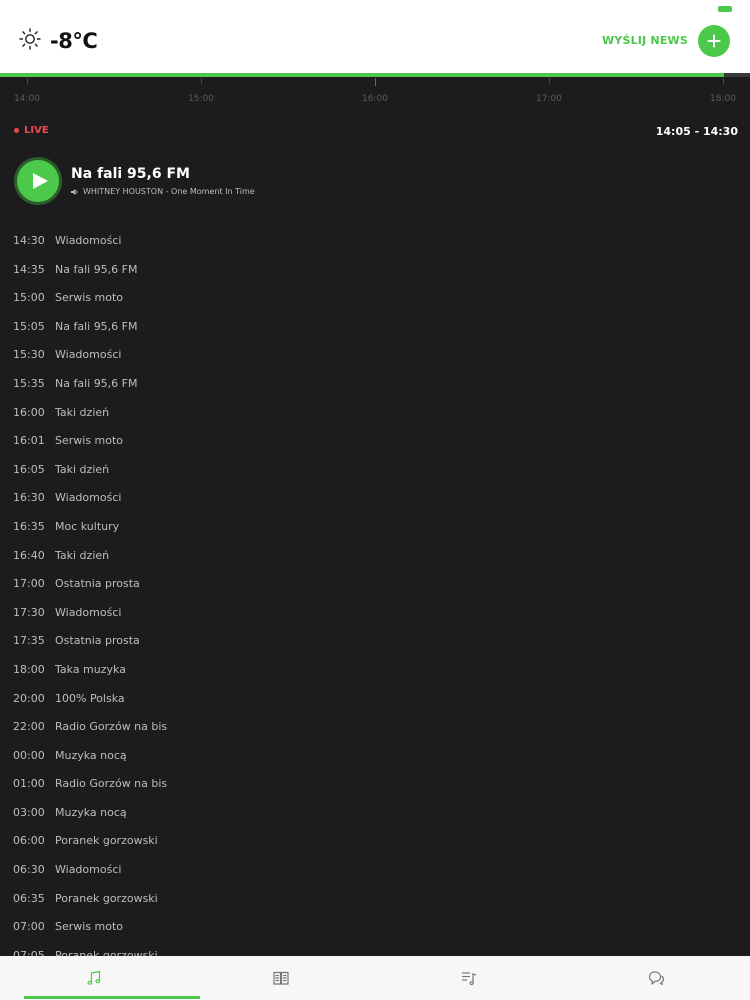 Image resolution: width=750 pixels, height=1000 pixels. Describe the element at coordinates (29, 727) in the screenshot. I see `schedule-time: 22:00` at that location.